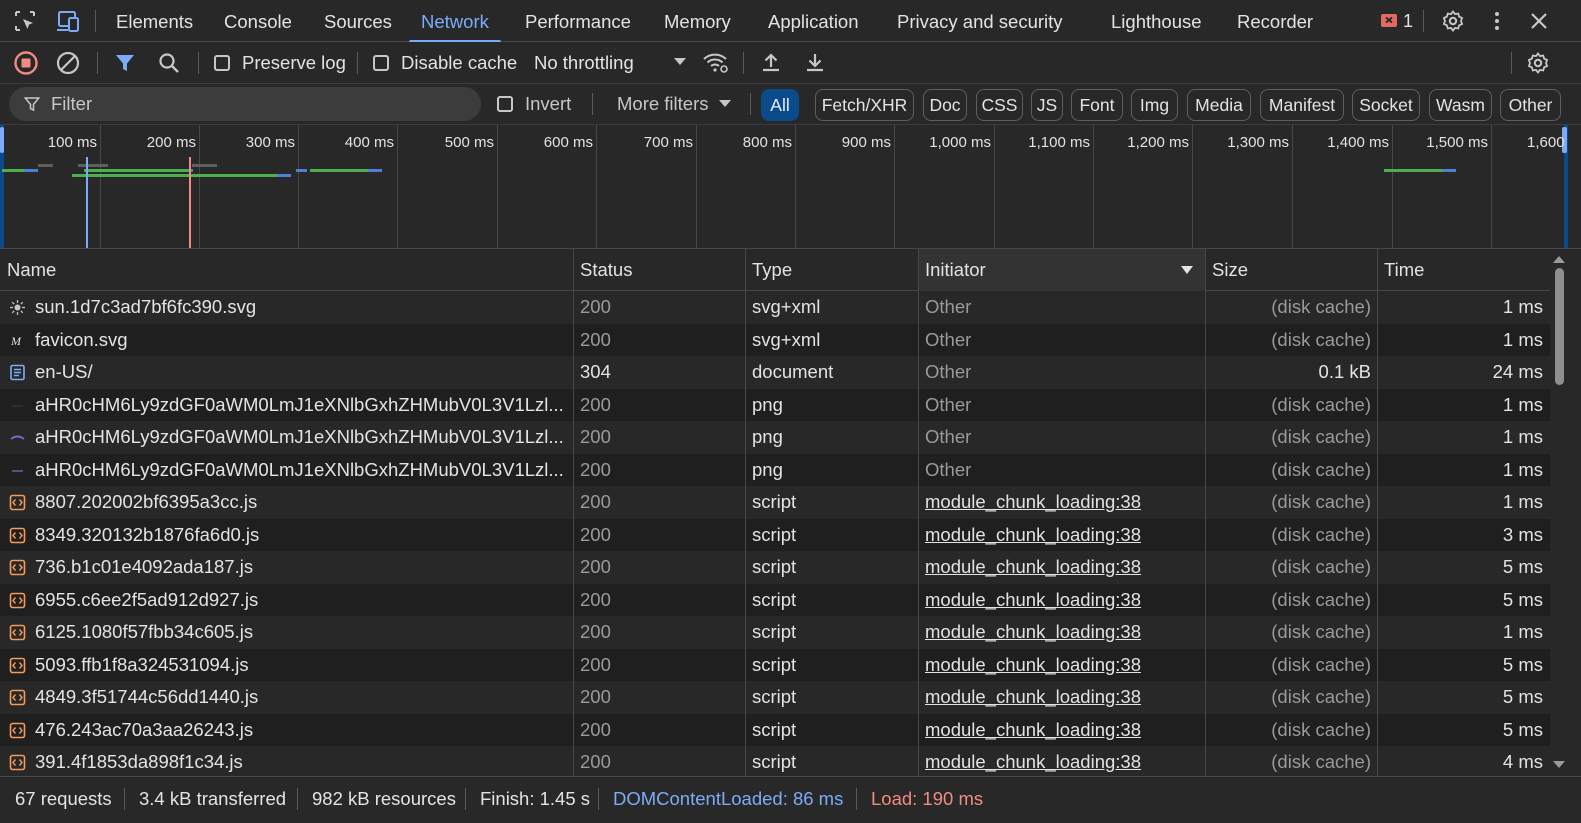 The image size is (1581, 823). What do you see at coordinates (1321, 566) in the screenshot?
I see `request-size: (disk cache)` at bounding box center [1321, 566].